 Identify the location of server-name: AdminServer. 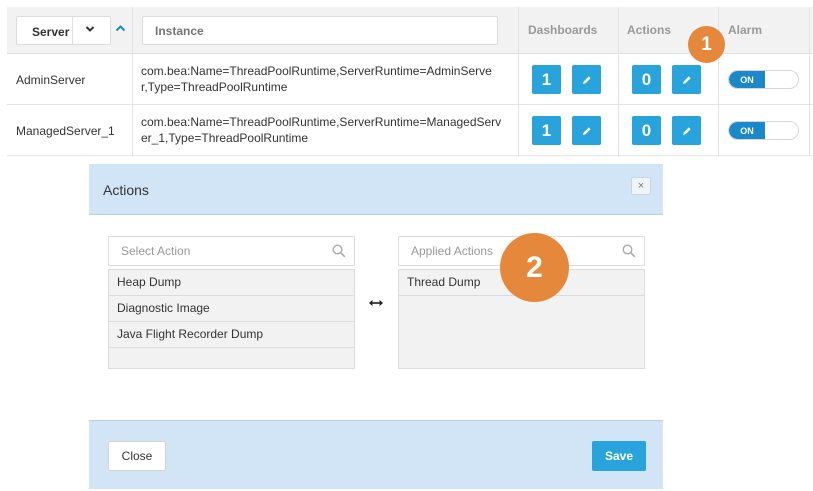
(51, 80).